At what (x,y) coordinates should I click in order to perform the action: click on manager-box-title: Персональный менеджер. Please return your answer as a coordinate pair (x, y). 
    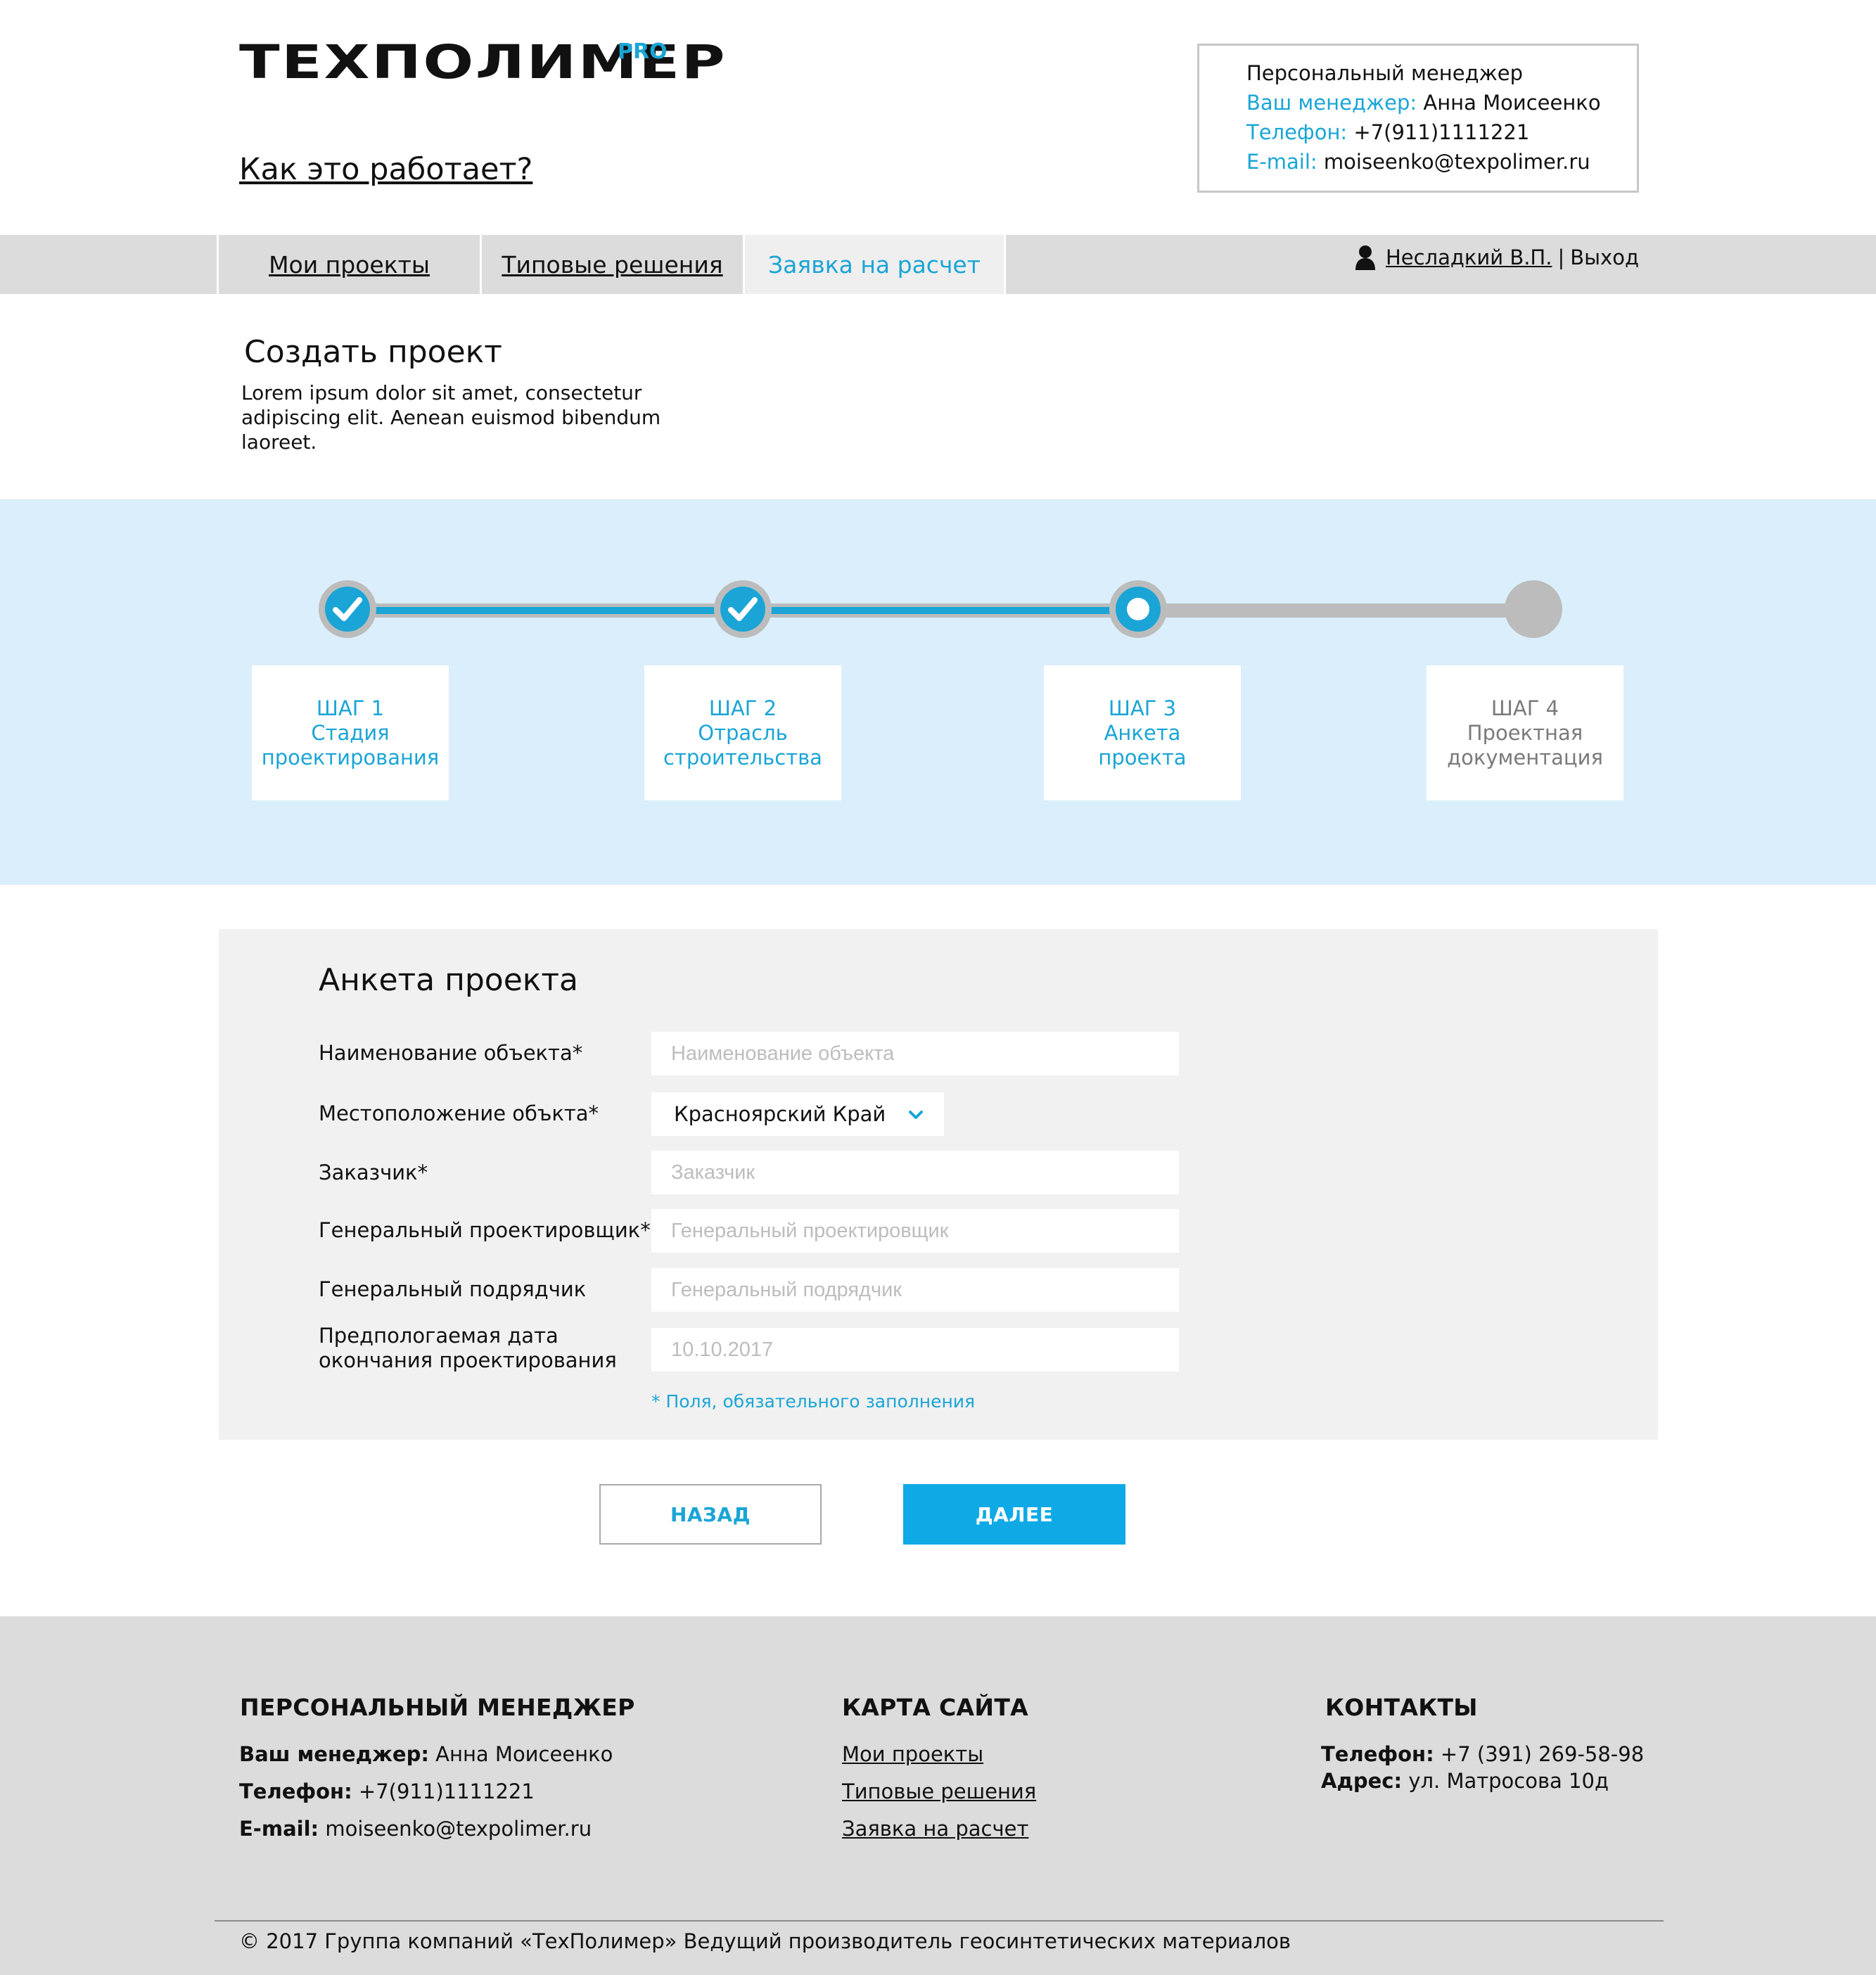
    Looking at the image, I should click on (1384, 73).